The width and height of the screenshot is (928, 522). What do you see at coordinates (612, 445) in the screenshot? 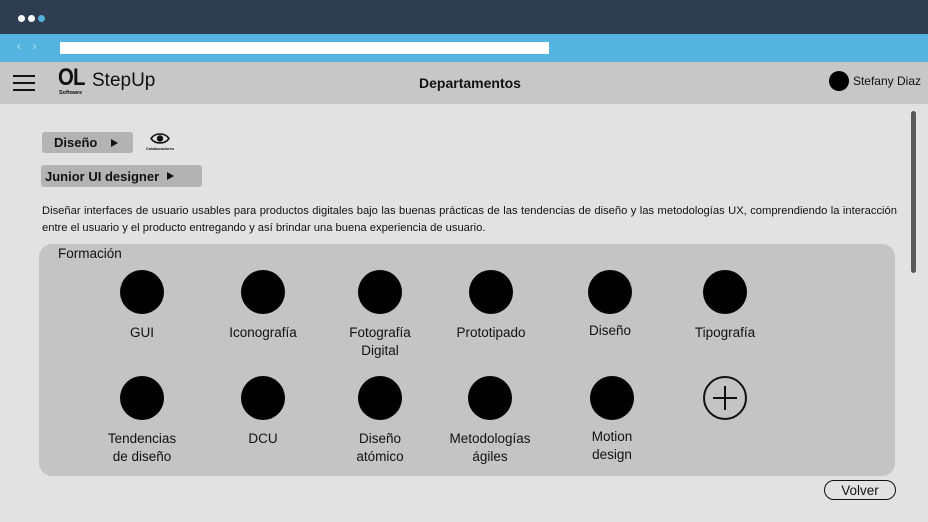
I see `skill-label: Motion design` at bounding box center [612, 445].